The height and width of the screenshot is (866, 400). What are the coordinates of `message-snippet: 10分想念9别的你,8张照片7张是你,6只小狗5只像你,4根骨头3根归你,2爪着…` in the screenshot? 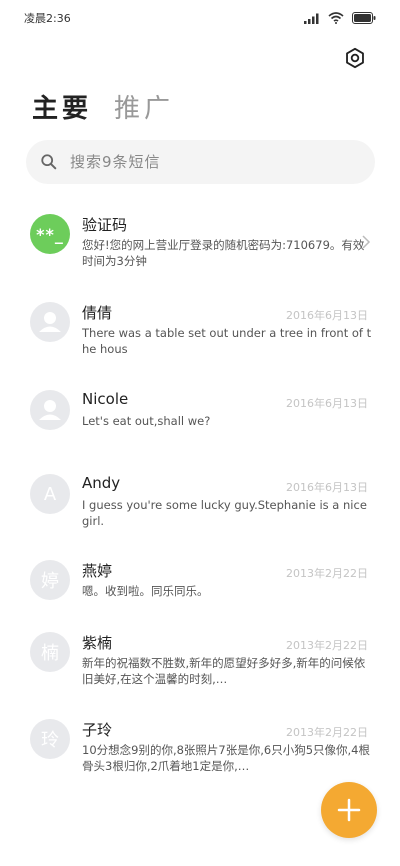 It's located at (226, 758).